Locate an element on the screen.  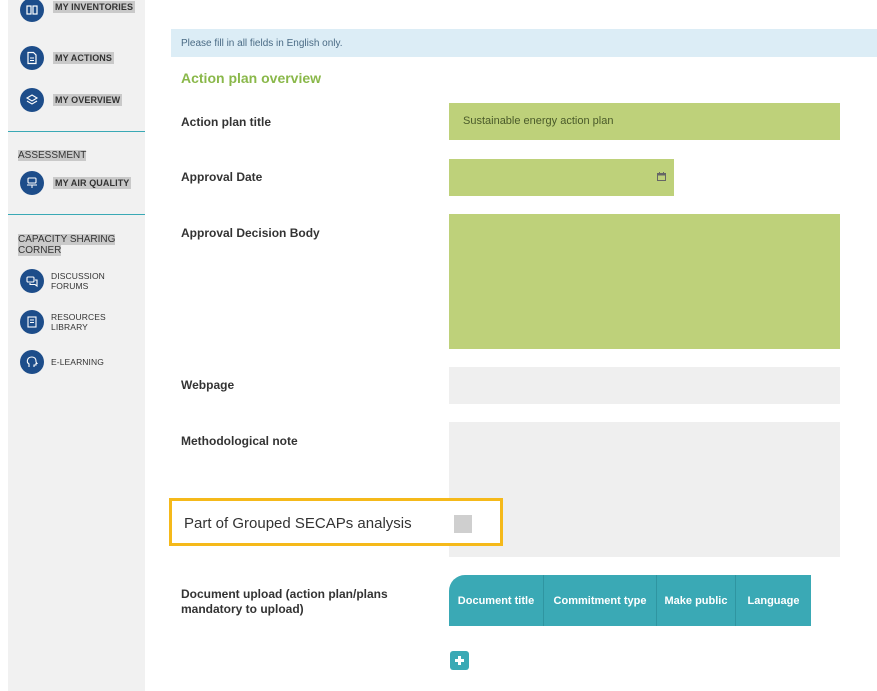
nav-label: DISCUSSION FORUMS is located at coordinates (78, 281).